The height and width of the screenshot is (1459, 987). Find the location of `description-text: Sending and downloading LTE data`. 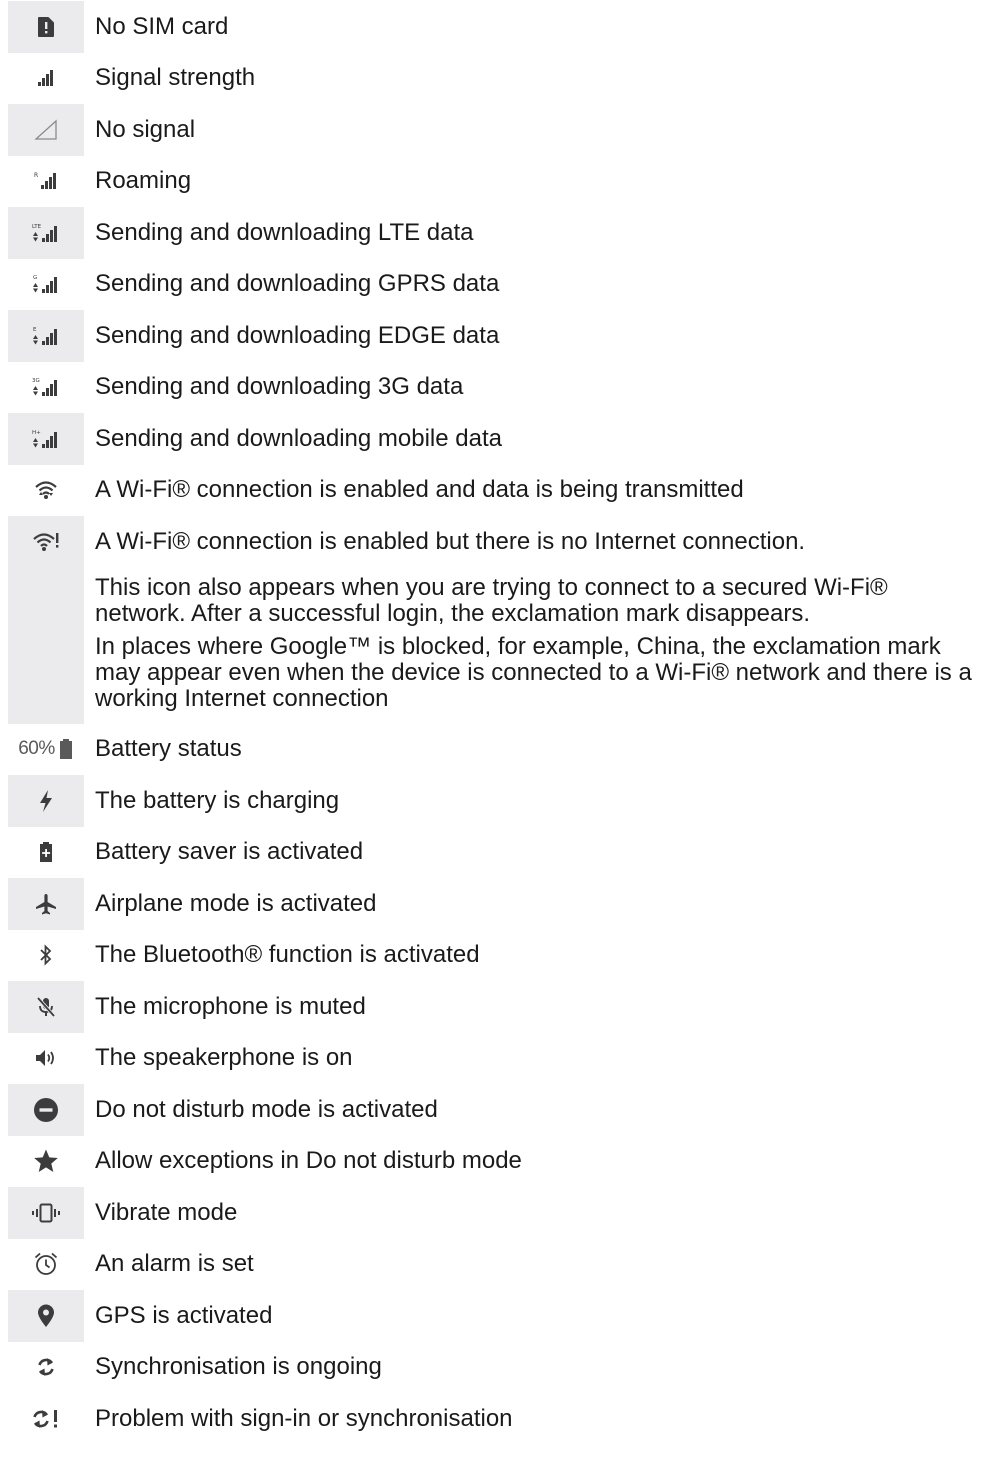

description-text: Sending and downloading LTE data is located at coordinates (284, 232).